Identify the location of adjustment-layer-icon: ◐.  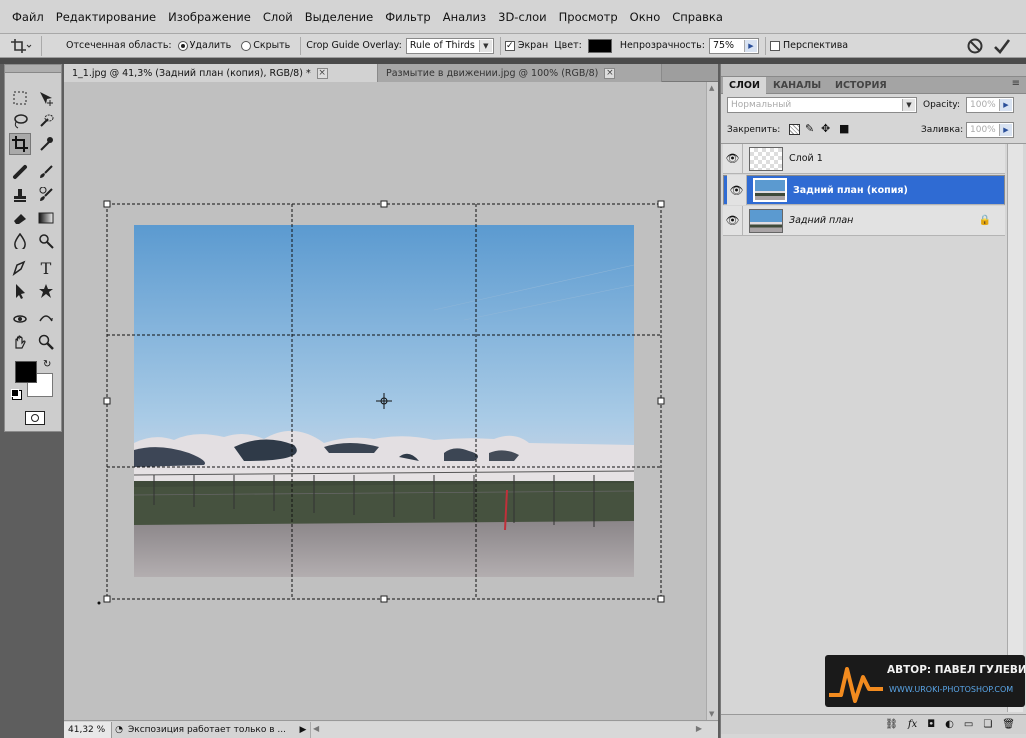
(949, 724).